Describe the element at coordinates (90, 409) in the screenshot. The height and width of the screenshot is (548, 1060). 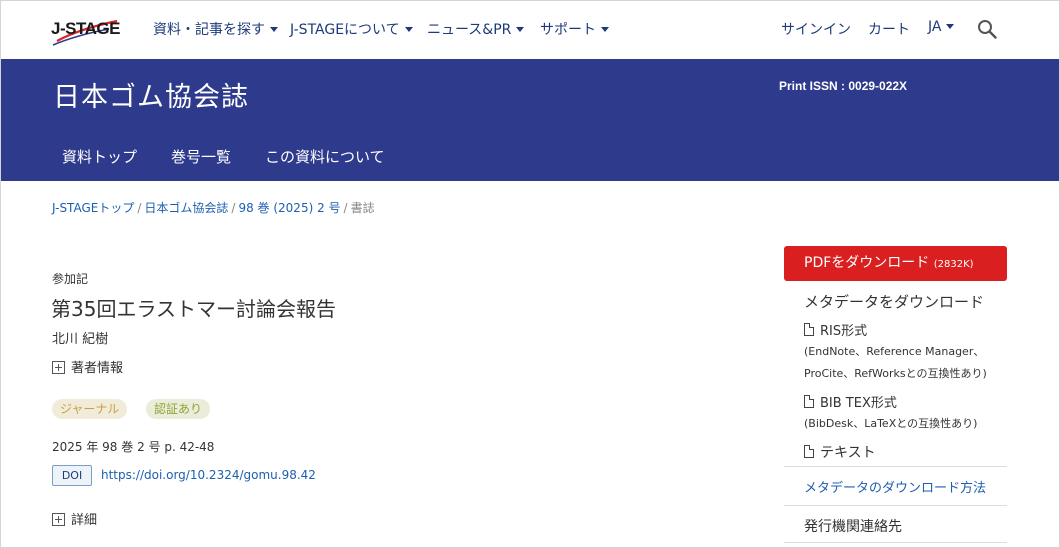
I see `journal-badge: ジャーナル` at that location.